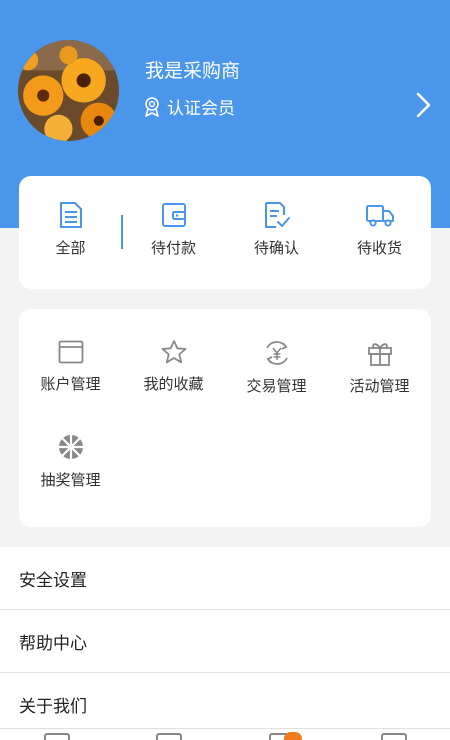 This screenshot has height=740, width=450. What do you see at coordinates (53, 643) in the screenshot?
I see `list-item-label: 帮助中心` at bounding box center [53, 643].